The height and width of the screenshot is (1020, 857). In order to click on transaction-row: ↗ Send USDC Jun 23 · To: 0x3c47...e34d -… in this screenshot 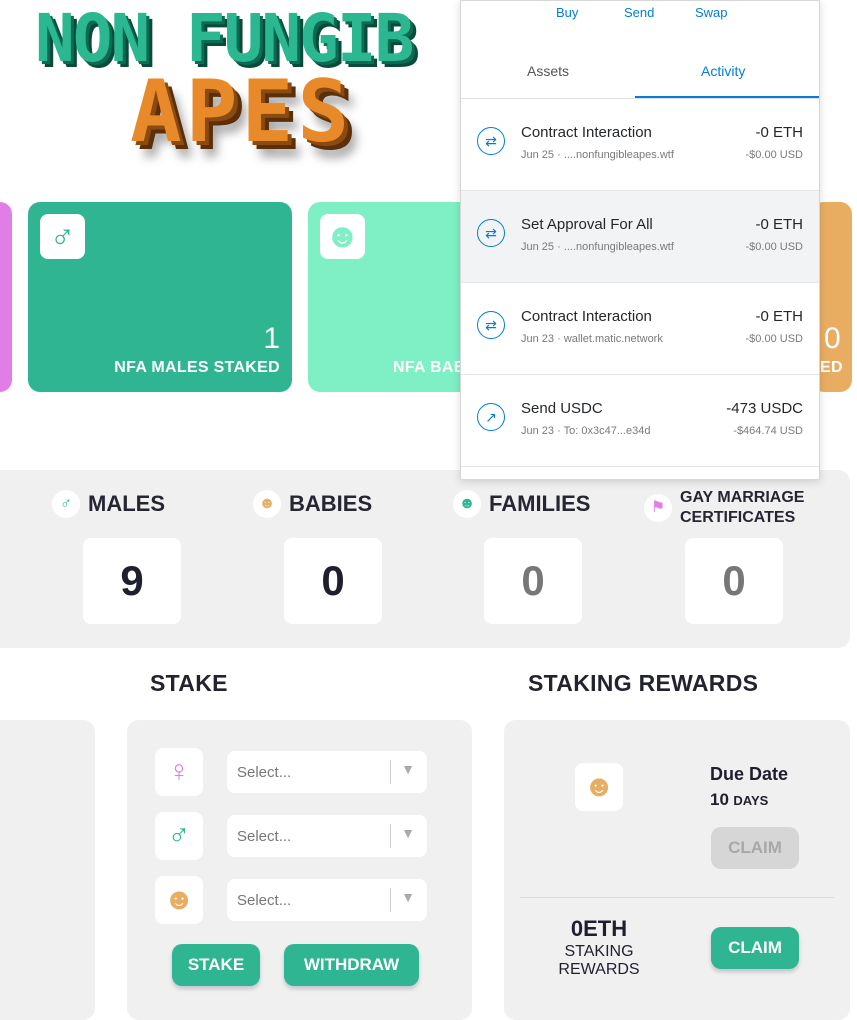, I will do `click(640, 421)`.